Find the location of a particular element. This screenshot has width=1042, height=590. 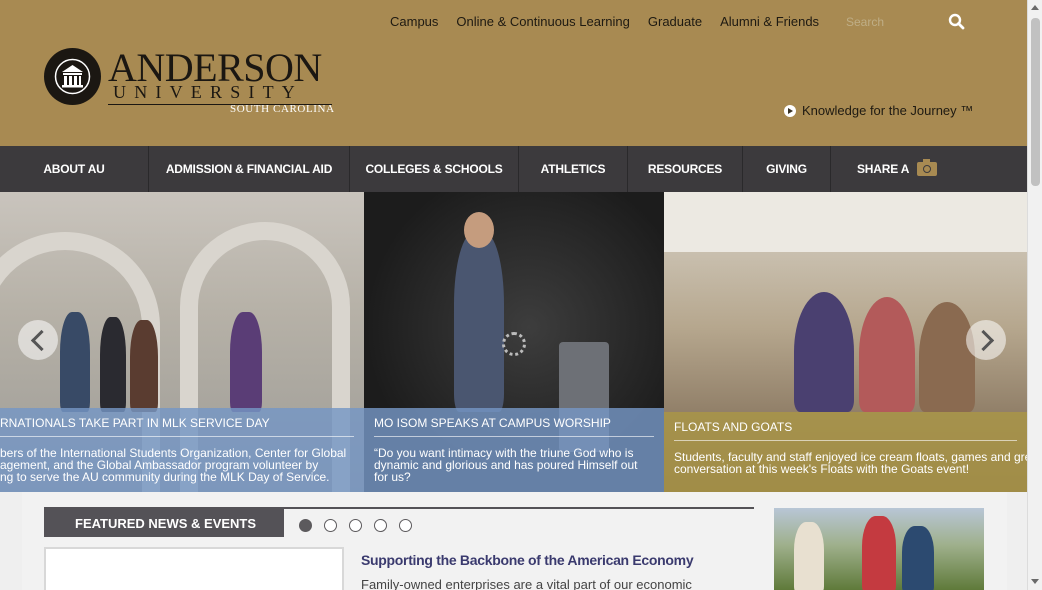

nav-admission-financial-aid: ADMISSION & FINANCIAL AID is located at coordinates (249, 169).